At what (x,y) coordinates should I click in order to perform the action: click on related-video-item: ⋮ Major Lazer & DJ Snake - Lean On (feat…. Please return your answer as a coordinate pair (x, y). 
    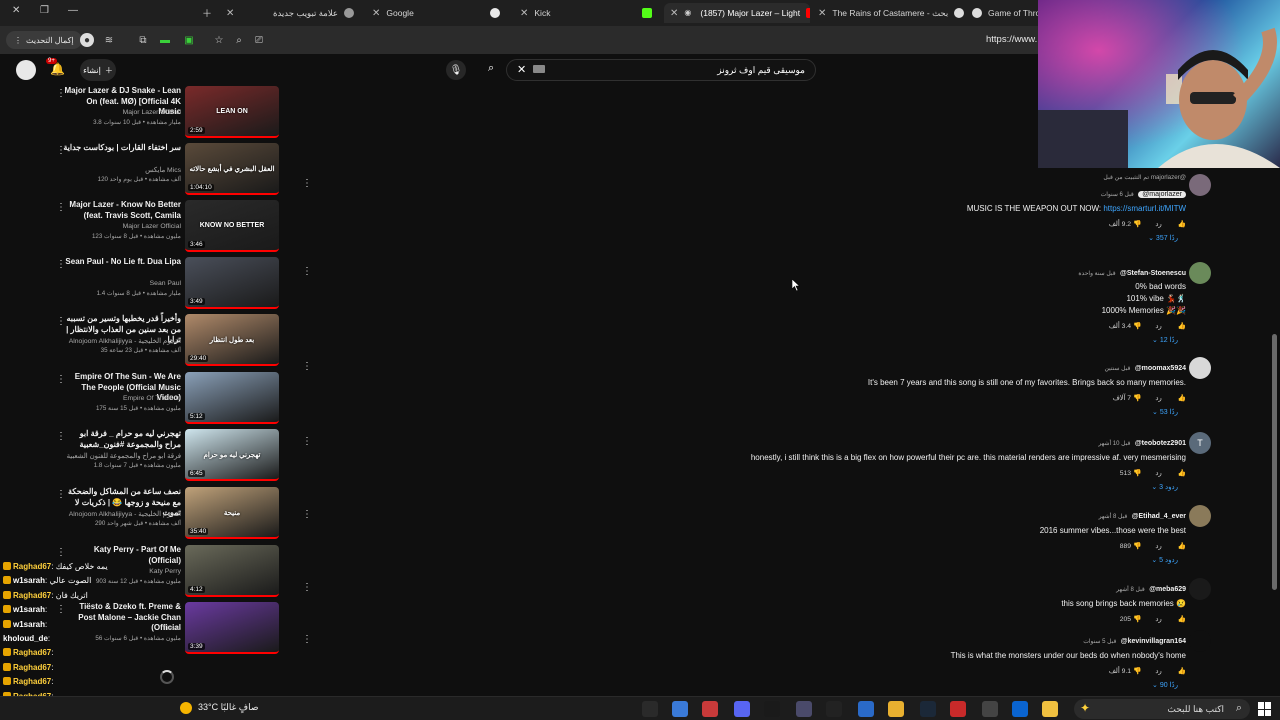
    Looking at the image, I should click on (170, 113).